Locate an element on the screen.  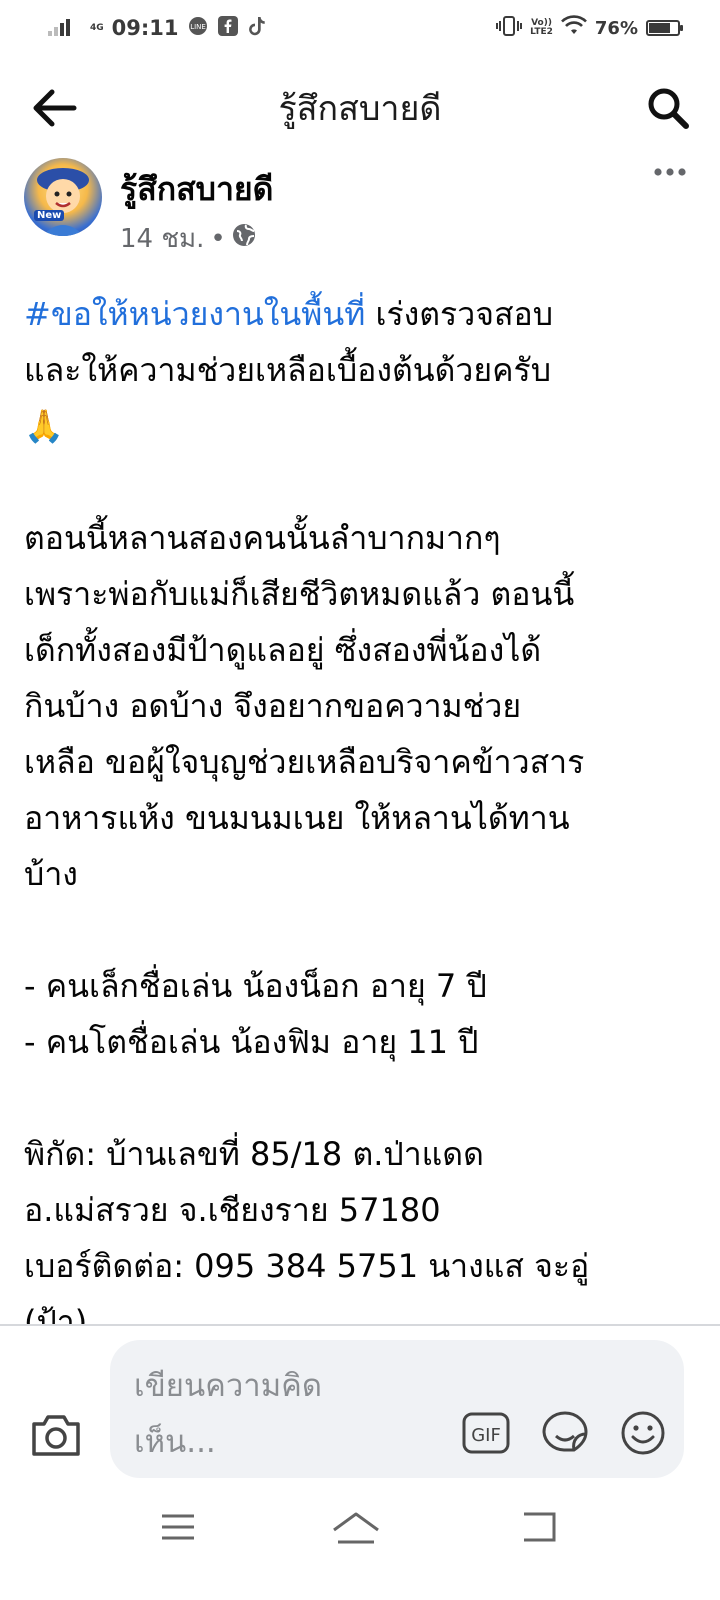
tiktok-app-icon is located at coordinates (257, 28).